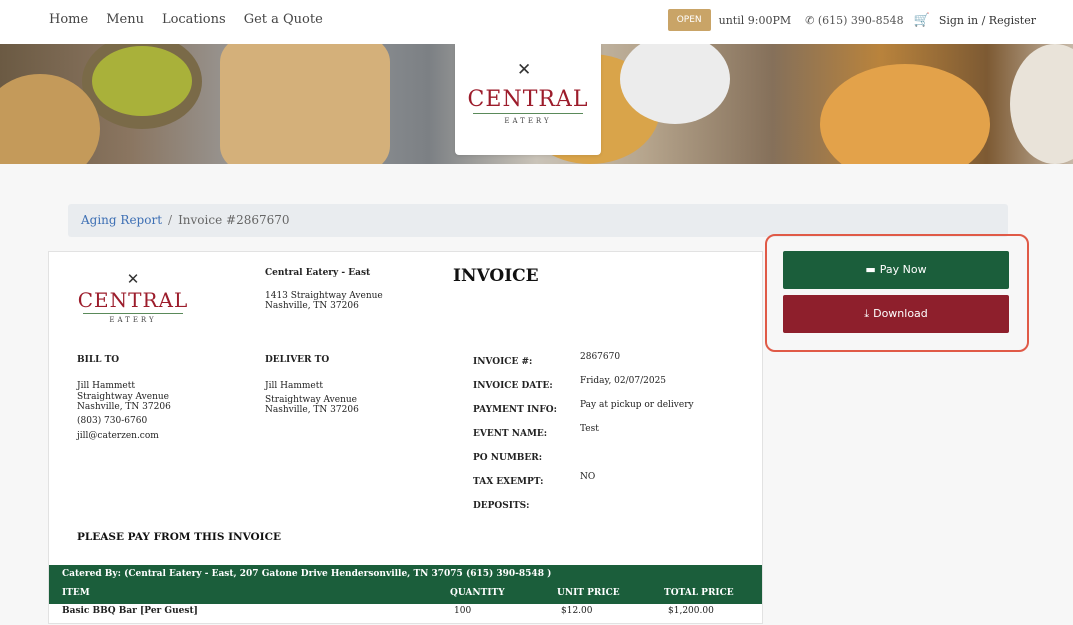 This screenshot has width=1073, height=625. I want to click on cart-icon: 🛒, so click(922, 20).